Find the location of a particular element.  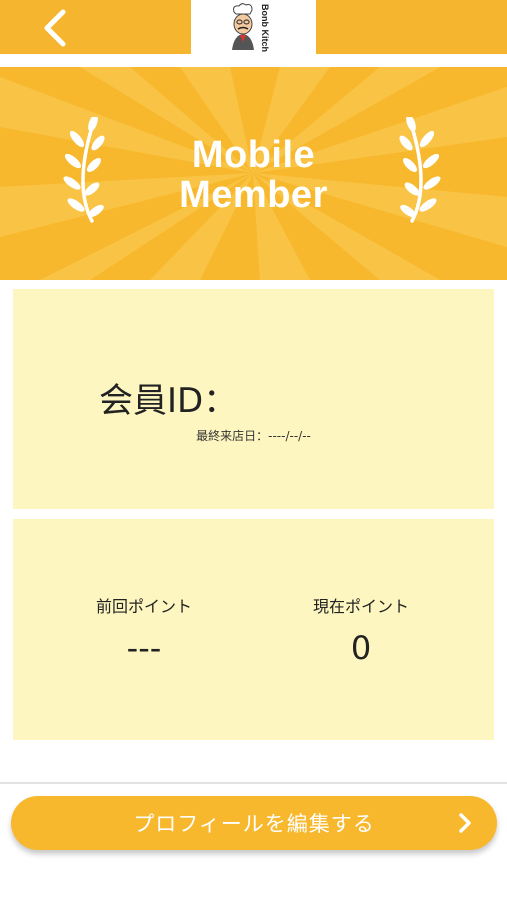

brand-logo: Bonb Kitchen is located at coordinates (253, 27).